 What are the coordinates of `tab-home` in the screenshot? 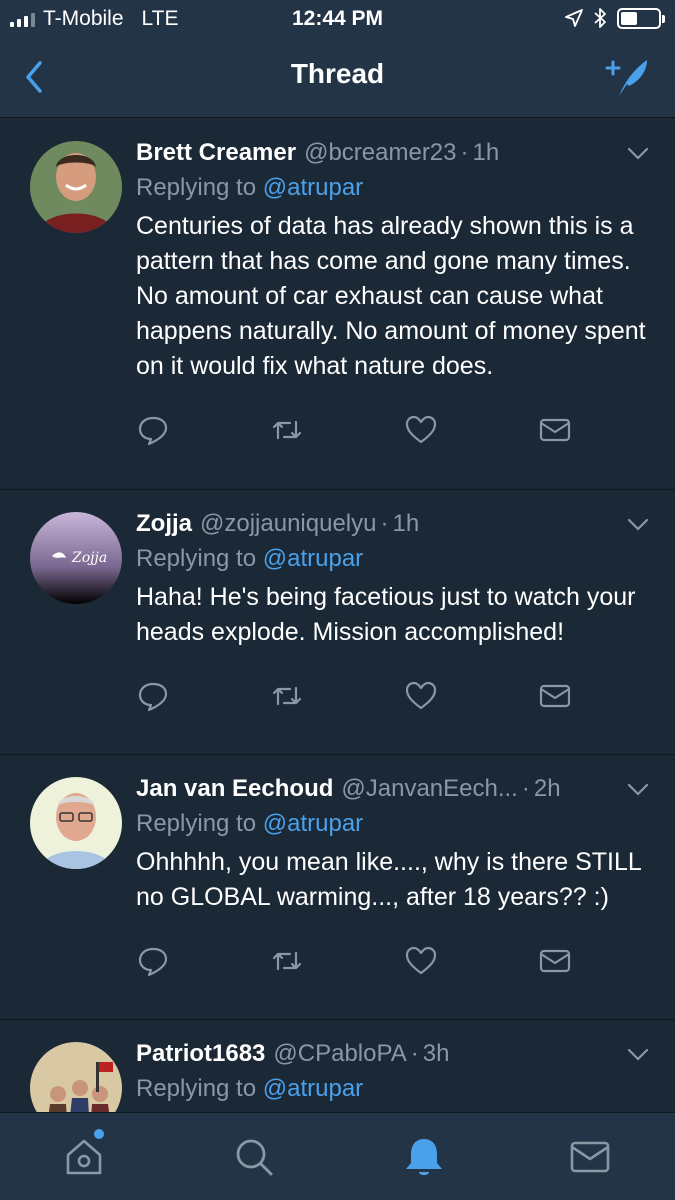 It's located at (84, 1155).